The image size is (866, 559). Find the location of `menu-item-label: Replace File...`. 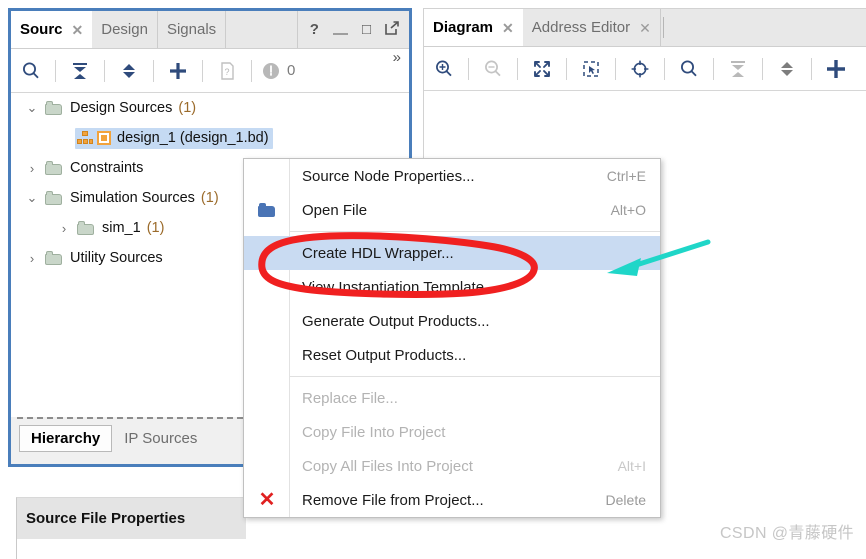

menu-item-label: Replace File... is located at coordinates (350, 398).